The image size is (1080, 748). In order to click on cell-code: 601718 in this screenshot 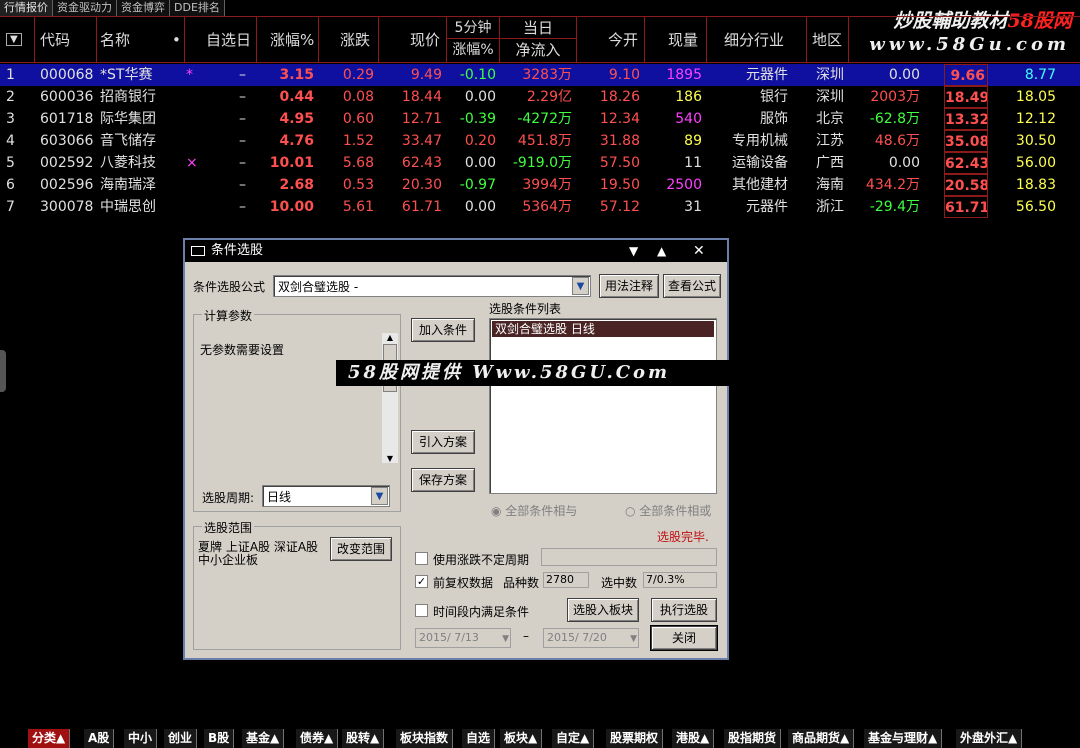, I will do `click(67, 119)`.